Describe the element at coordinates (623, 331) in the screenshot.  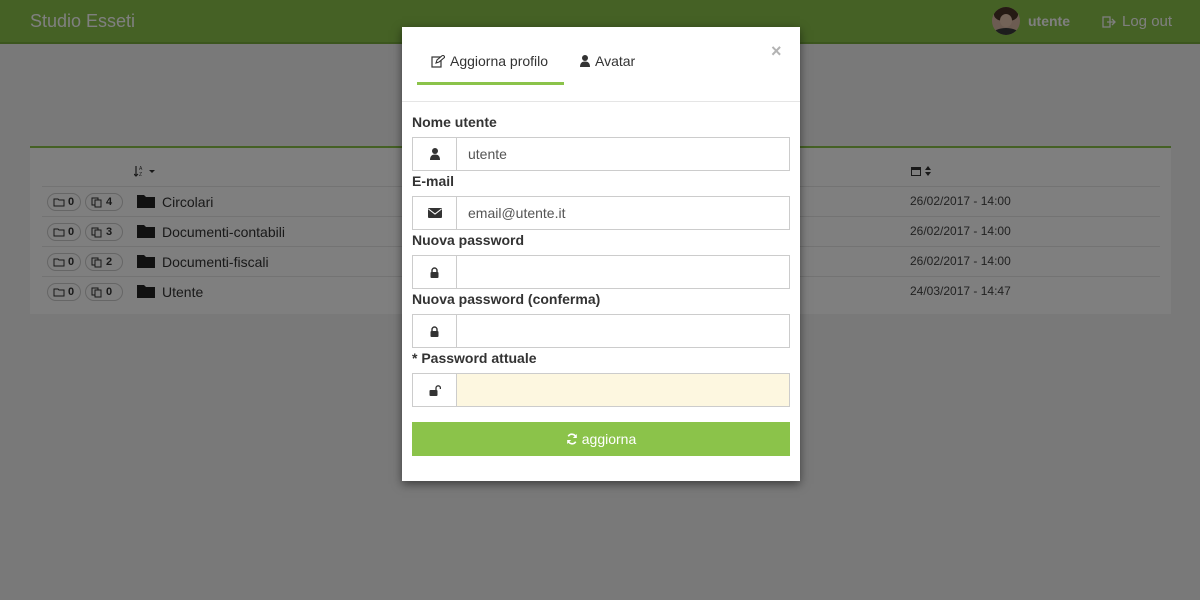
I see `confirm-password-input` at that location.